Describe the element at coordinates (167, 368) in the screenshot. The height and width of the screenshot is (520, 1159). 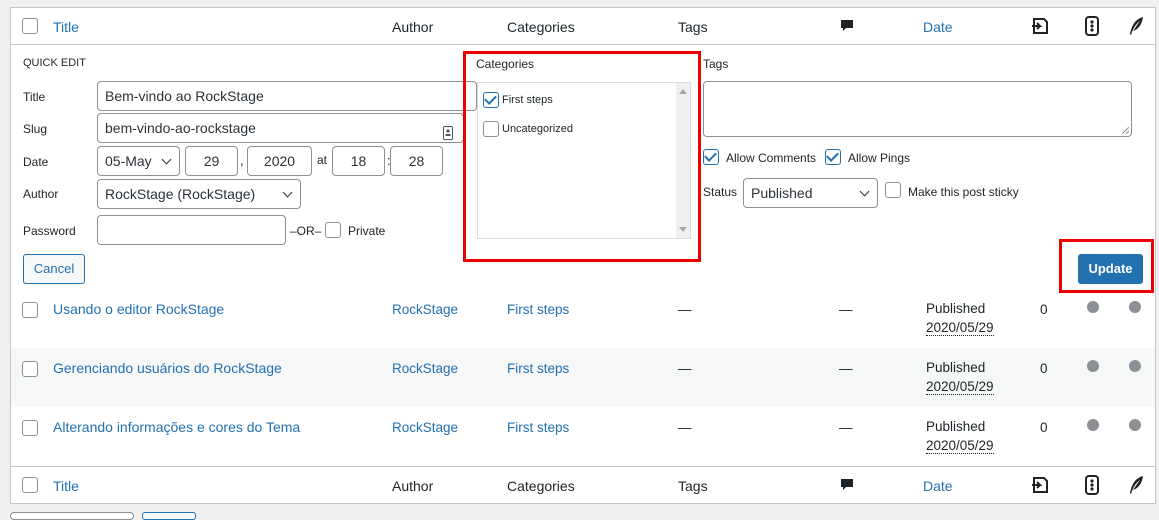
I see `post-title-link: Gerenciando usuários do RockStage` at that location.